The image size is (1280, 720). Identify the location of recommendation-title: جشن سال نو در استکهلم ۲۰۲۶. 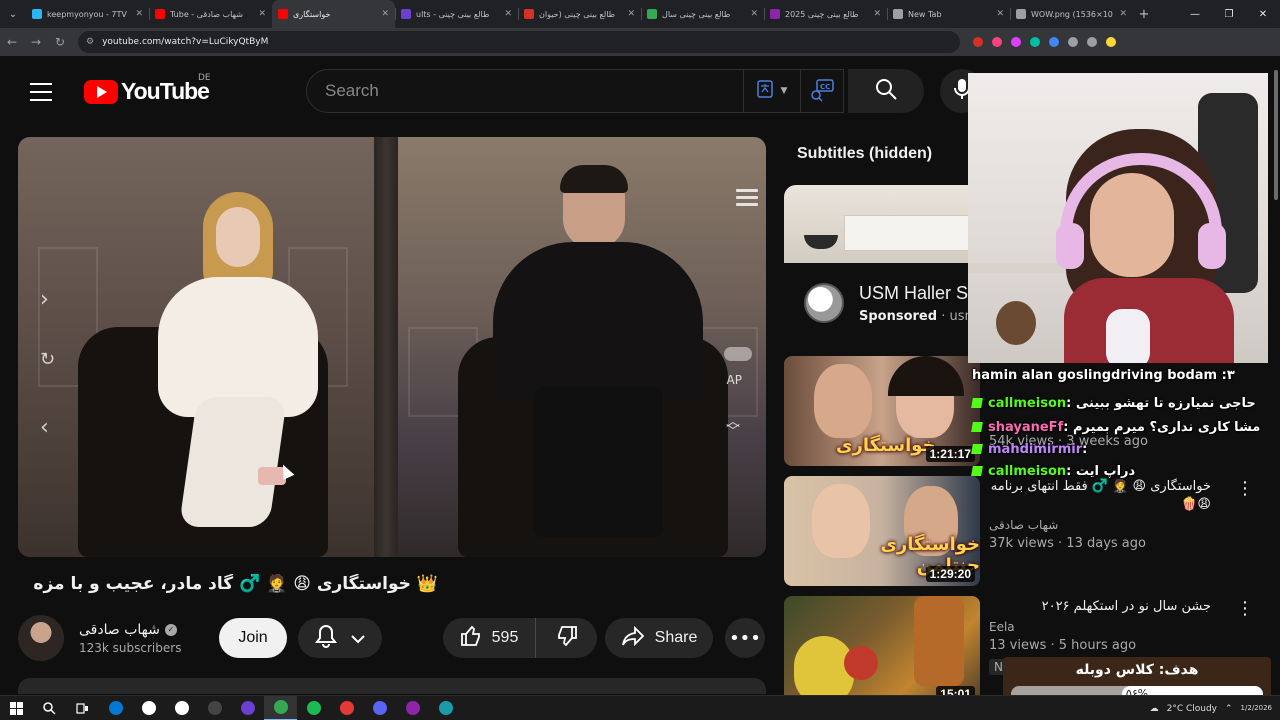
(1100, 607).